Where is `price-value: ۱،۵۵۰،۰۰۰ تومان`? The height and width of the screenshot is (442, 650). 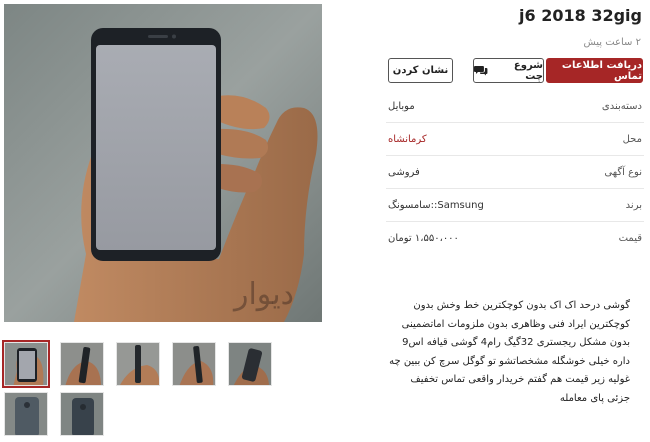
price-value: ۱،۵۵۰،۰۰۰ تومان is located at coordinates (423, 238).